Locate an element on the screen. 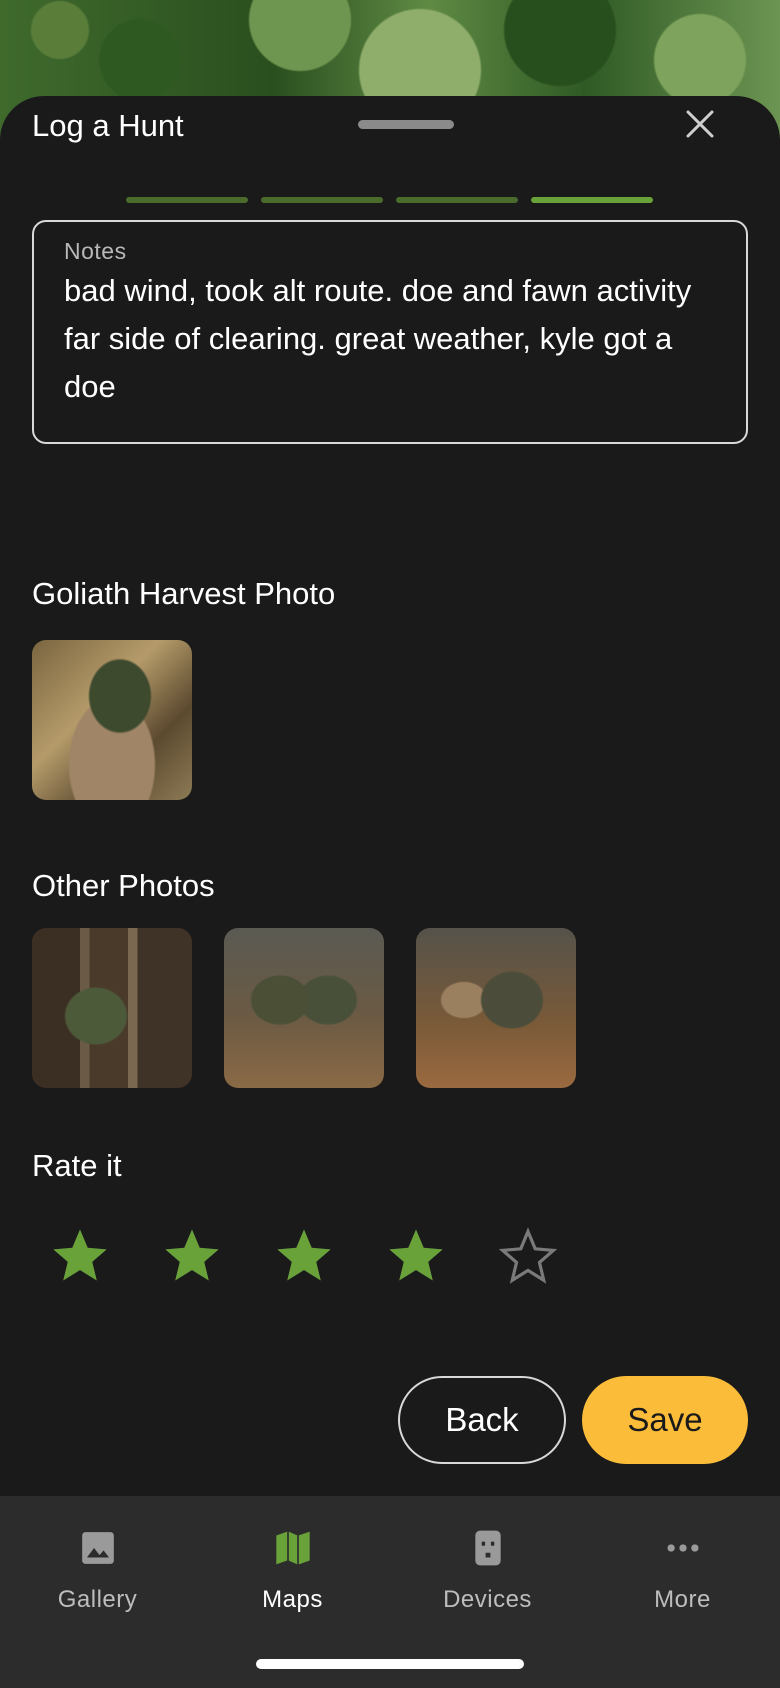 Image resolution: width=780 pixels, height=1688 pixels. map-icon is located at coordinates (293, 1548).